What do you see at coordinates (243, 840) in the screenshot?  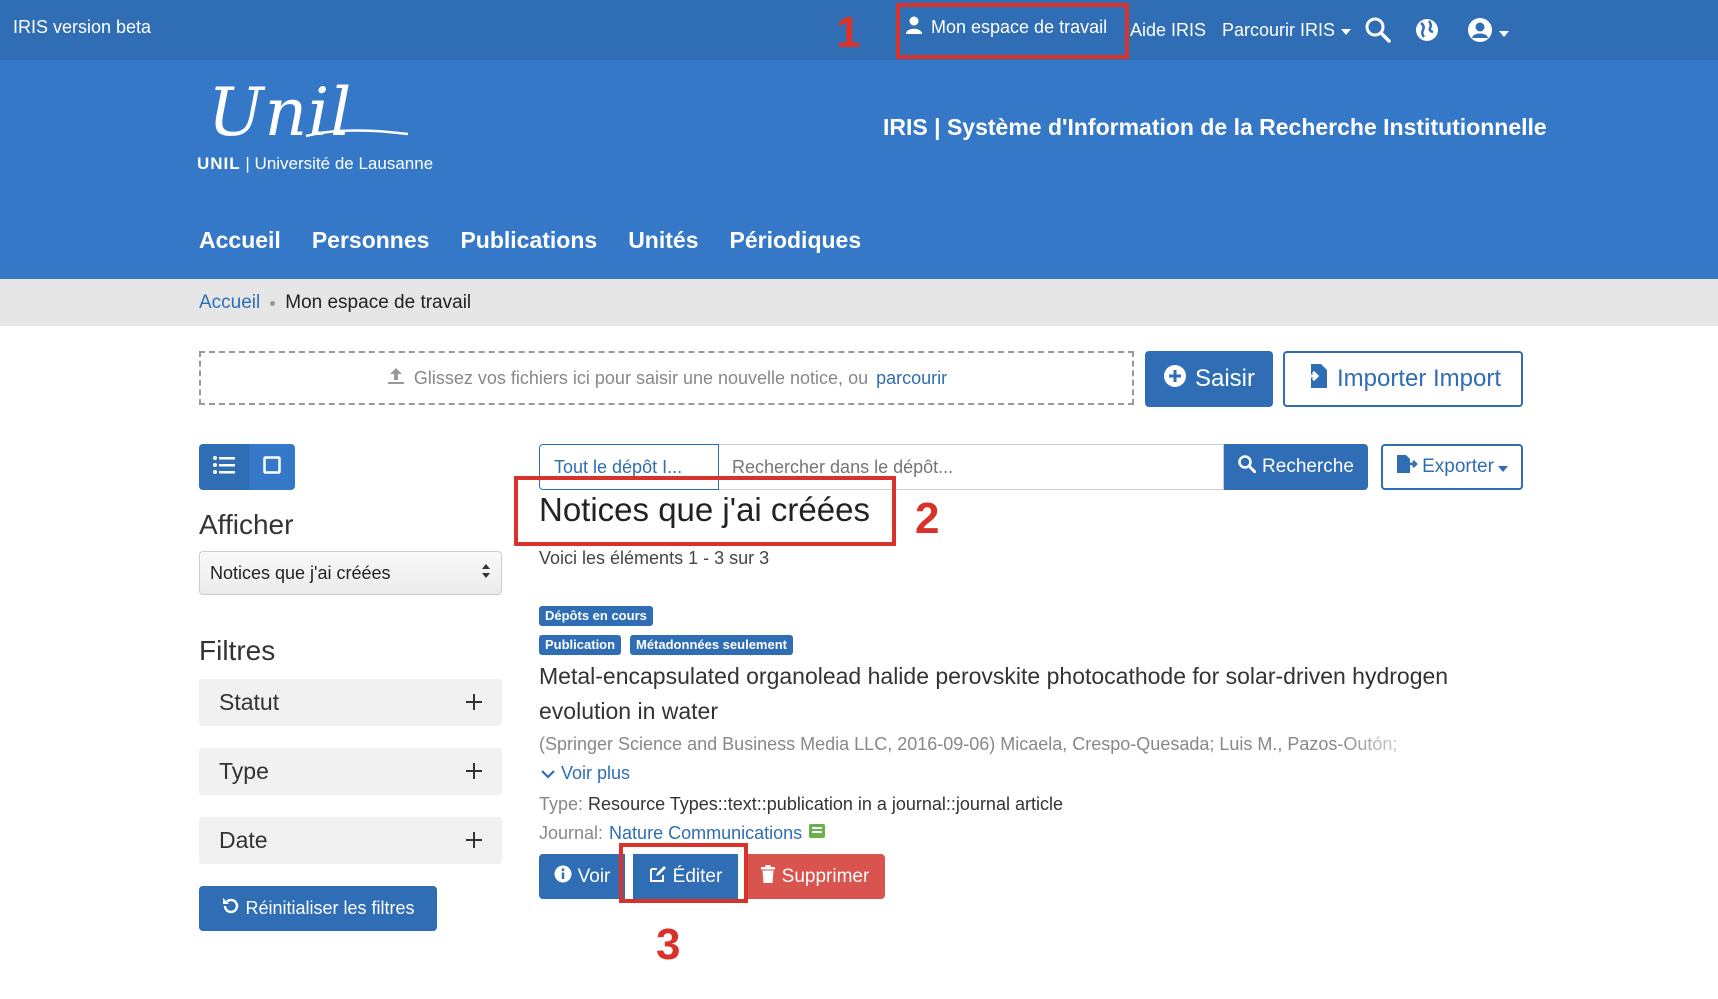 I see `filter-date-label: Date` at bounding box center [243, 840].